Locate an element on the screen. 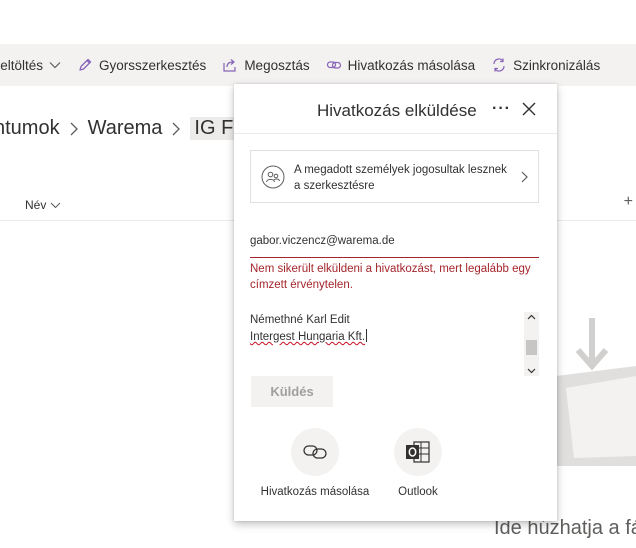  message-scrollbar is located at coordinates (531, 344).